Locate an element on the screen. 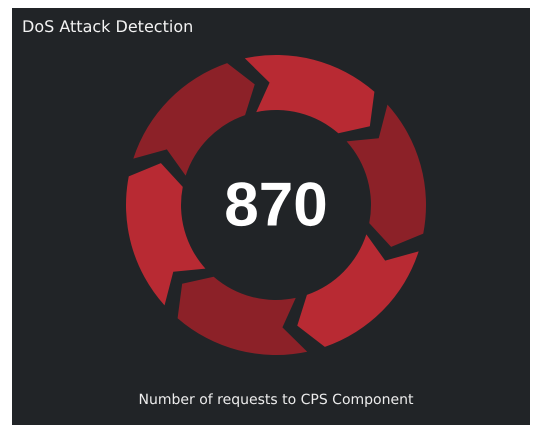 Image resolution: width=536 pixels, height=433 pixels. caption: Number of requests to CPS Component is located at coordinates (276, 400).